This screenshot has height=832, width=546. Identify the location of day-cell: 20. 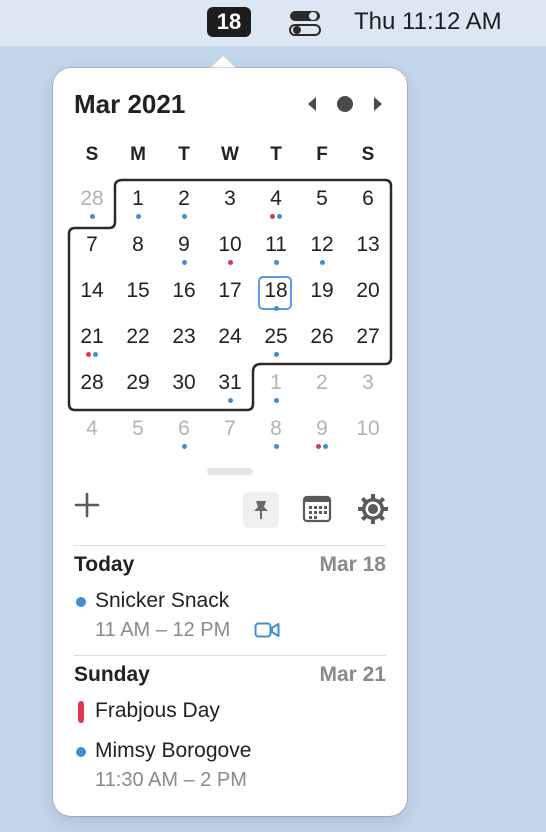
(368, 291).